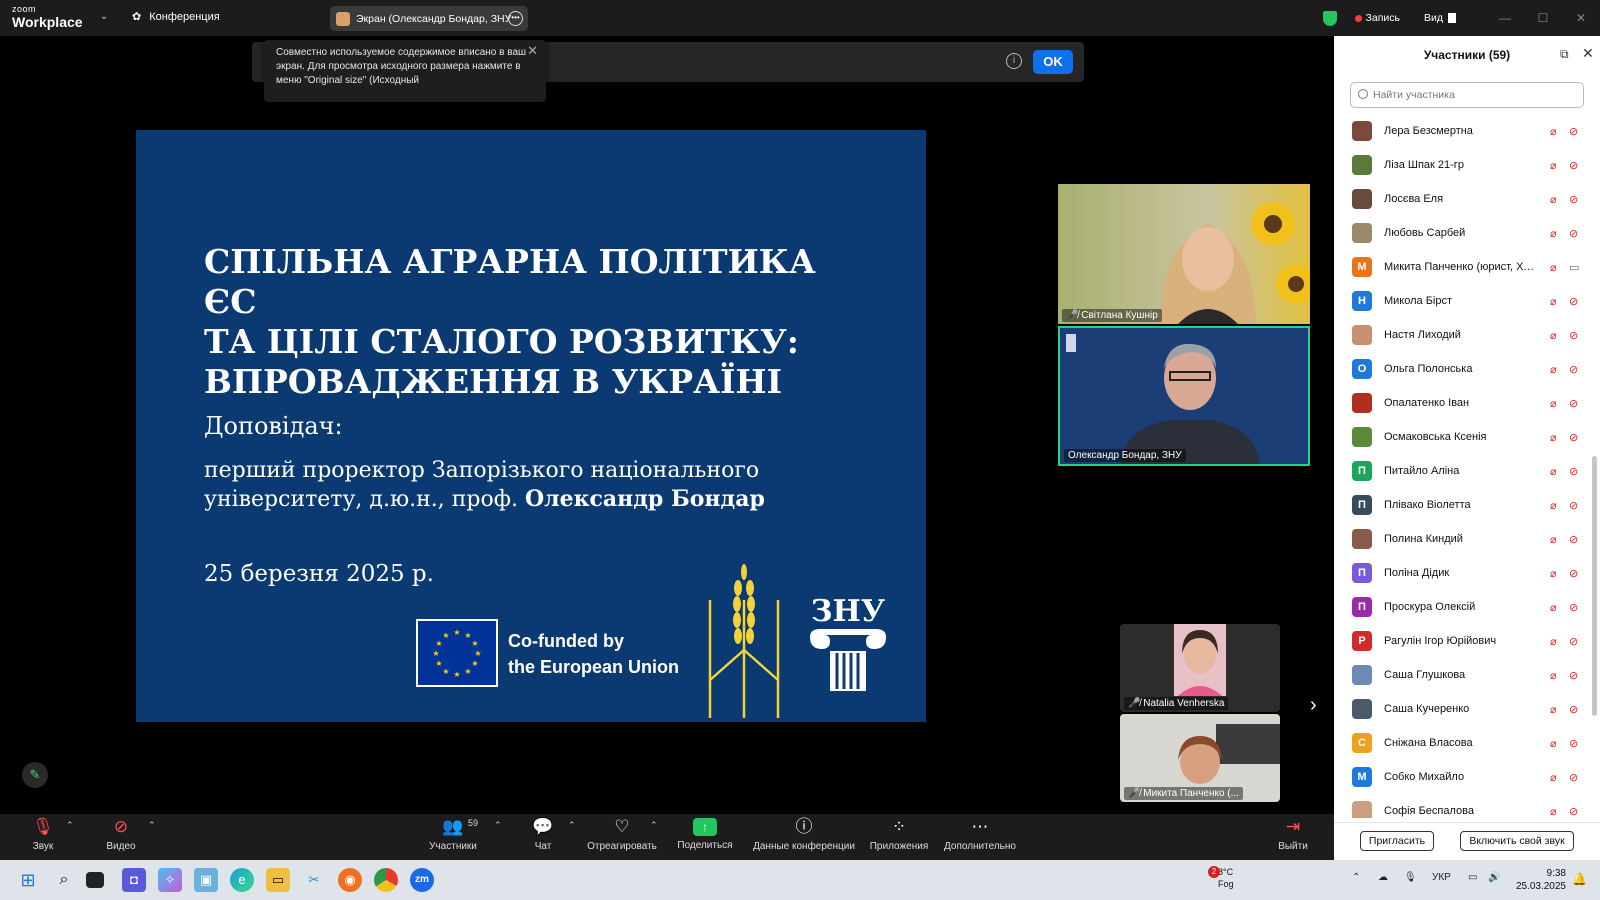 The image size is (1600, 900). Describe the element at coordinates (1579, 879) in the screenshot. I see `notification-bell-icon: 🔔` at that location.